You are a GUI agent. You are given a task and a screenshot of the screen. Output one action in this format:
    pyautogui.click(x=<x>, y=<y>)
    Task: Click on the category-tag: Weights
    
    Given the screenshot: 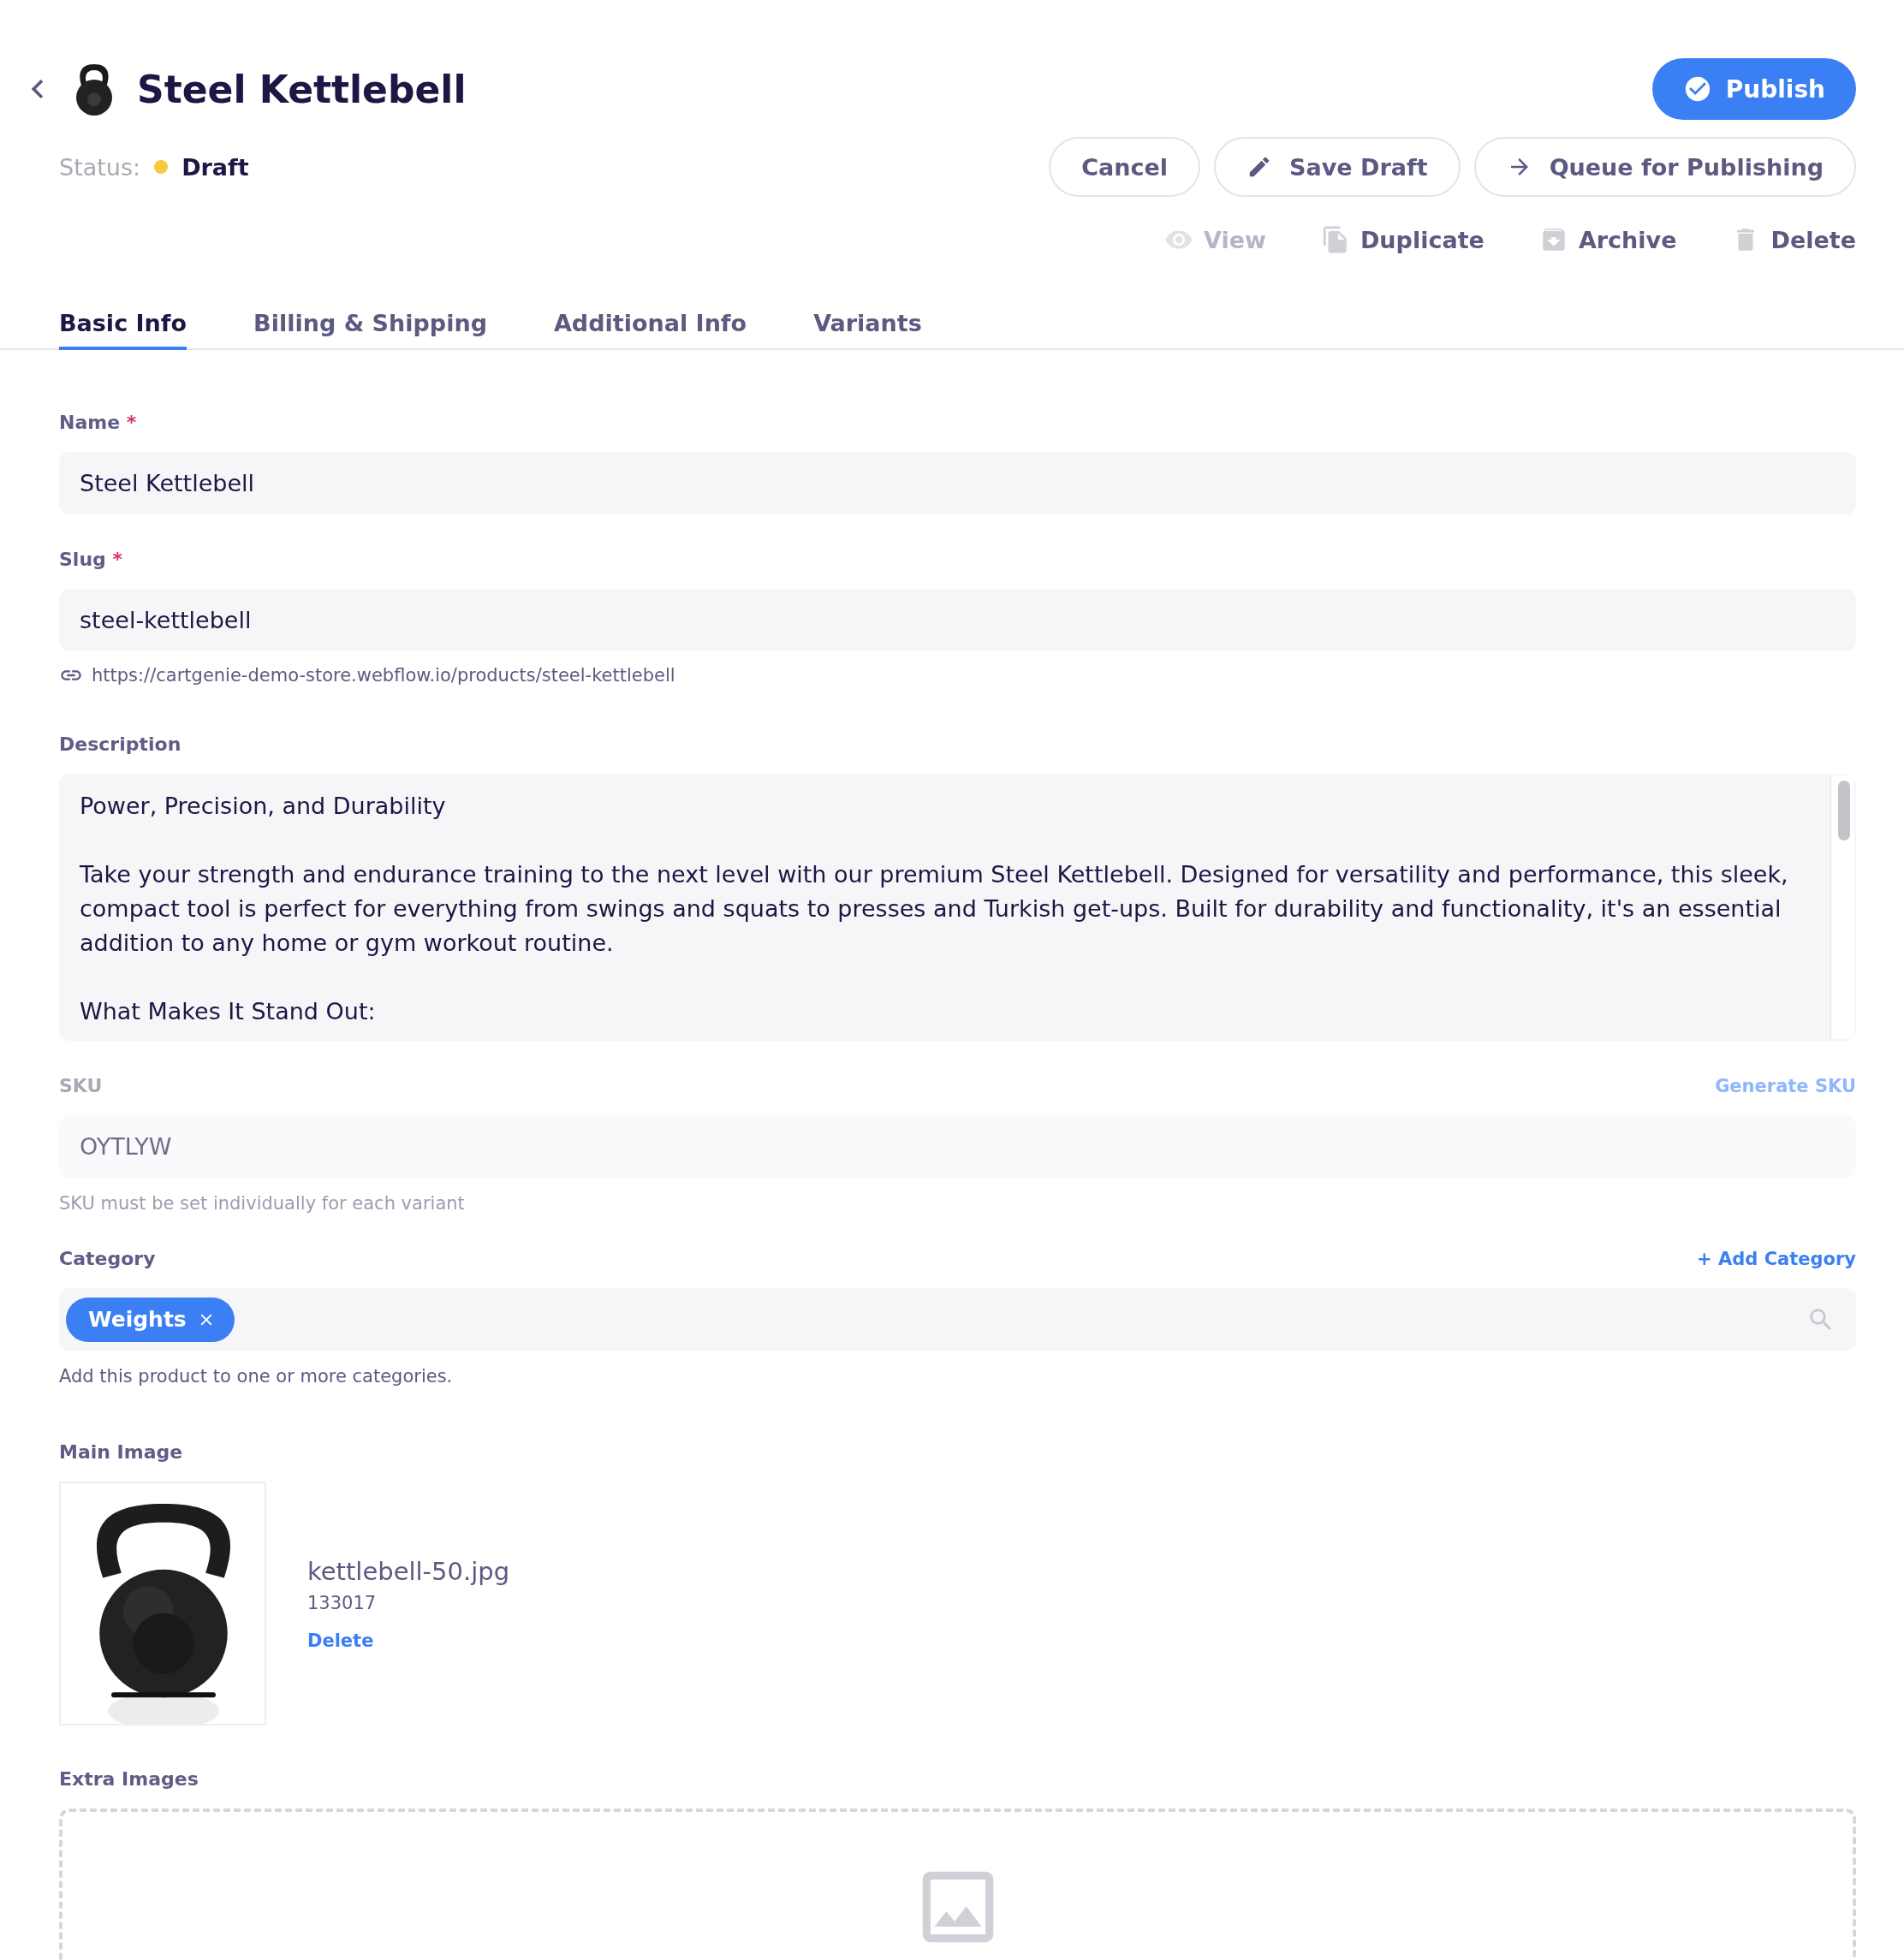 What is the action you would take?
    pyautogui.click(x=151, y=1319)
    